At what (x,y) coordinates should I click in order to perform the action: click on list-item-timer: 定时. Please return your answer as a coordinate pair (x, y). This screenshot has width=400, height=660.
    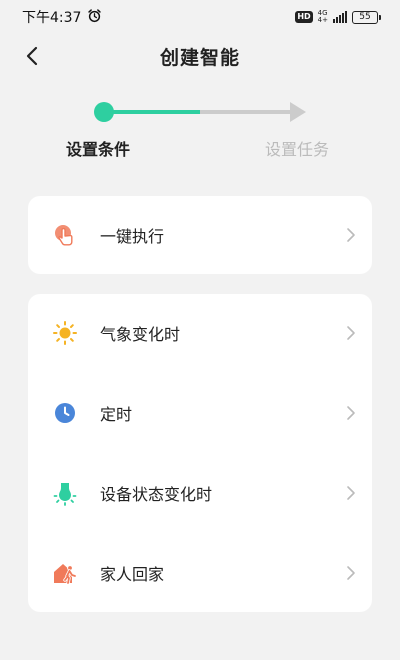
    Looking at the image, I should click on (200, 413).